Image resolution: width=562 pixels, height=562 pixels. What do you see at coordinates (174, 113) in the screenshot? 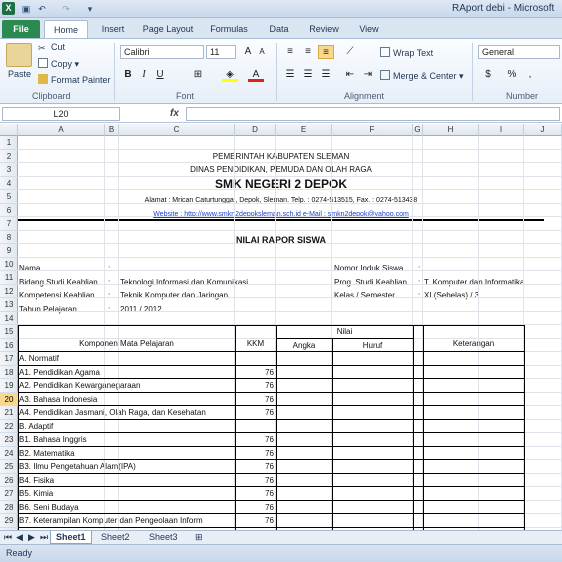
I see `insert-function-button: fx` at bounding box center [174, 113].